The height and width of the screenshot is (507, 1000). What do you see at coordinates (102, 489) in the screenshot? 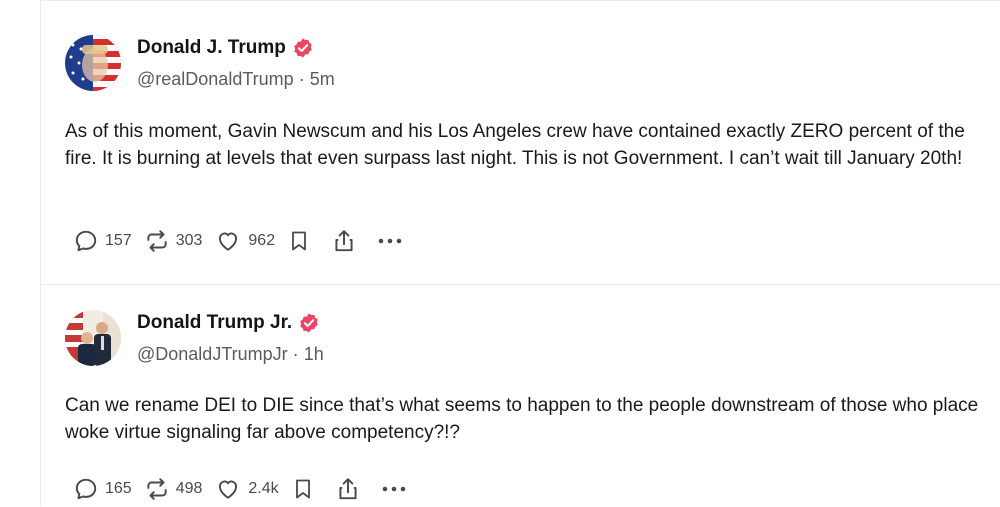
I see `reply-button: 165` at bounding box center [102, 489].